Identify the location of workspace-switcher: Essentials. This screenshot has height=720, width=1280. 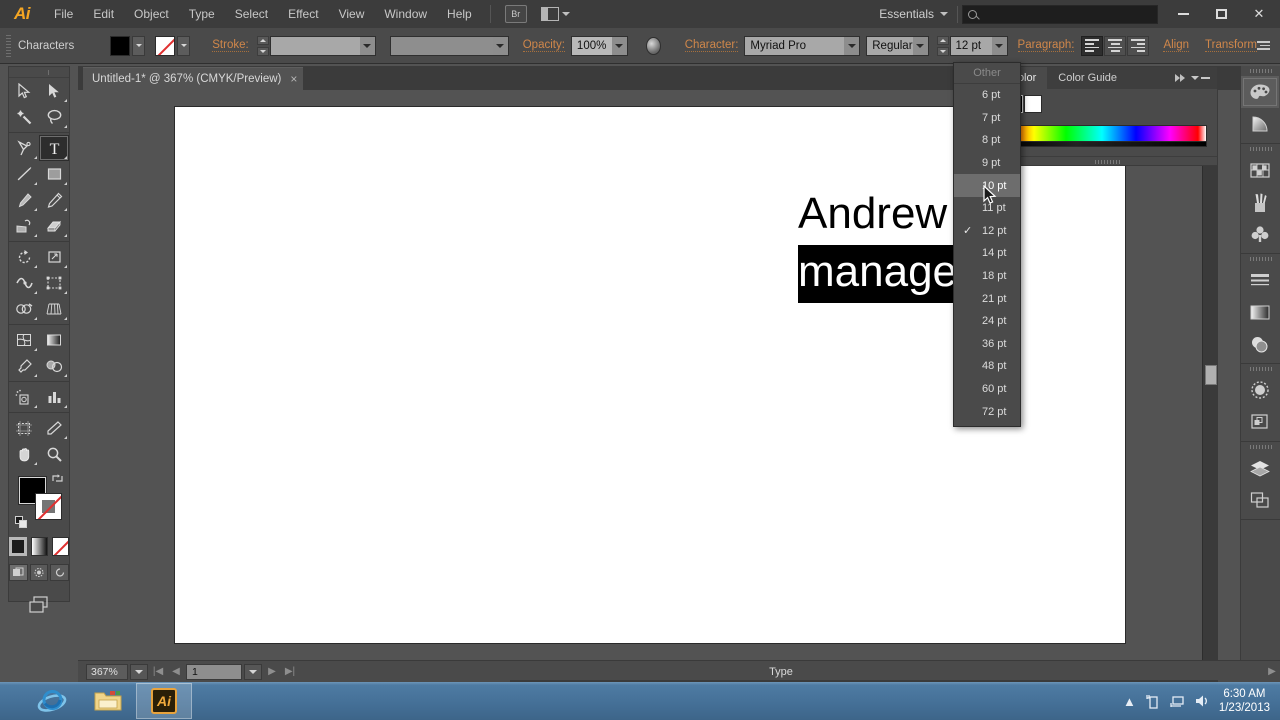
(913, 14).